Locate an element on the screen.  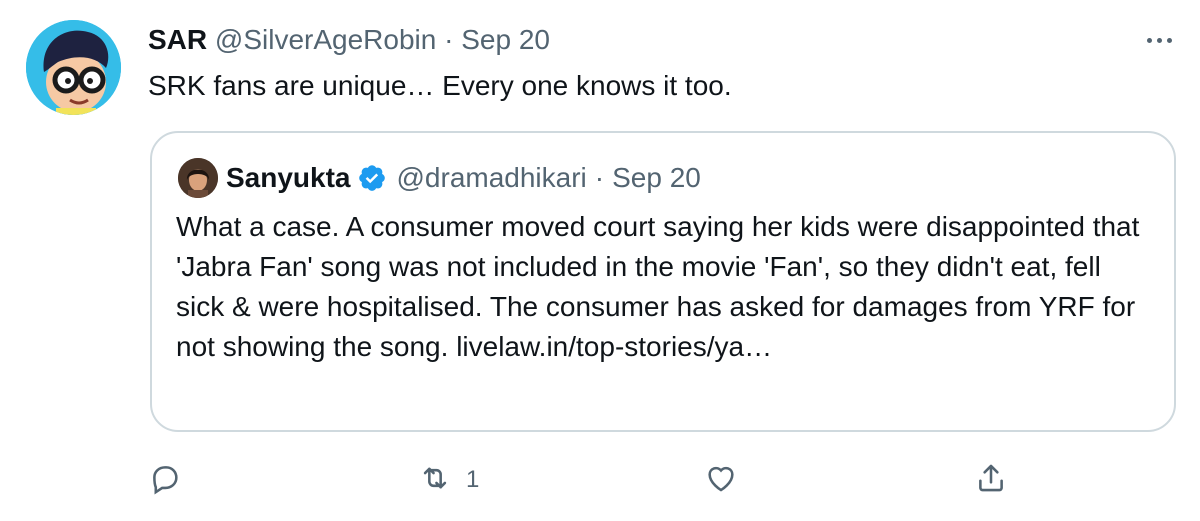
quoted-author-name: Sanyukta is located at coordinates (288, 178).